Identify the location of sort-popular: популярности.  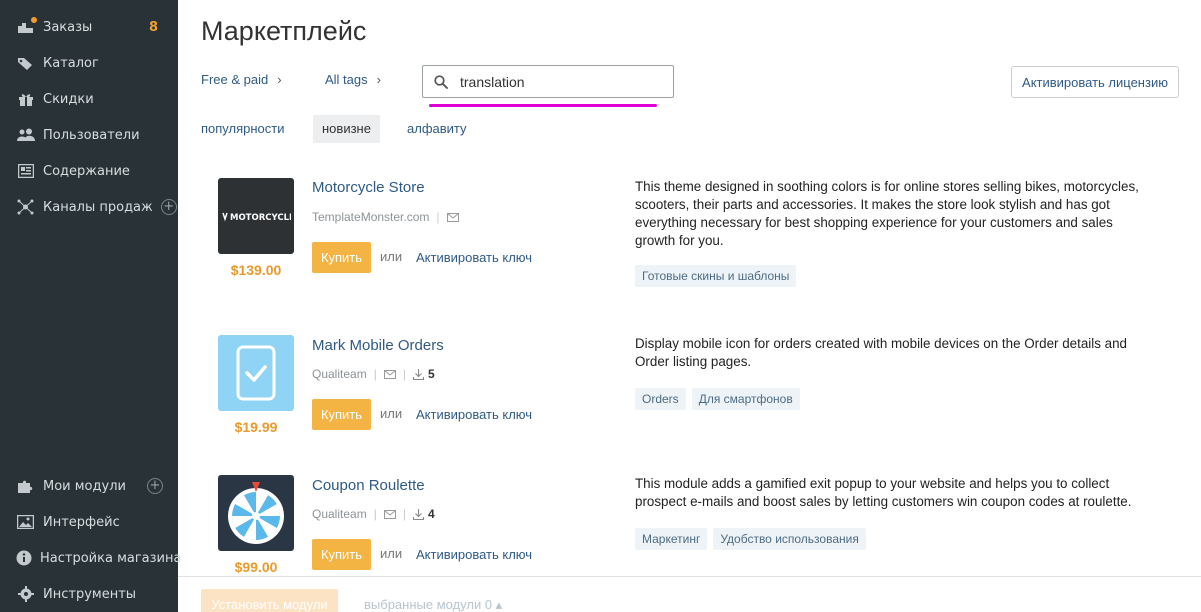
(243, 129).